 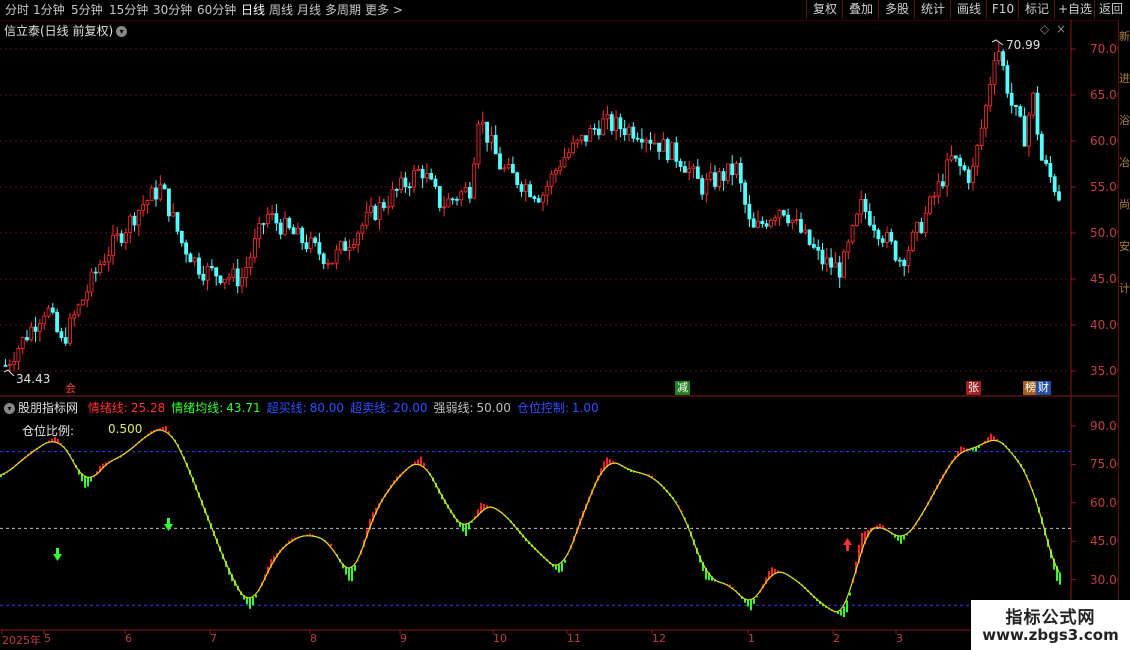 I want to click on low-pointer, so click(x=9, y=373).